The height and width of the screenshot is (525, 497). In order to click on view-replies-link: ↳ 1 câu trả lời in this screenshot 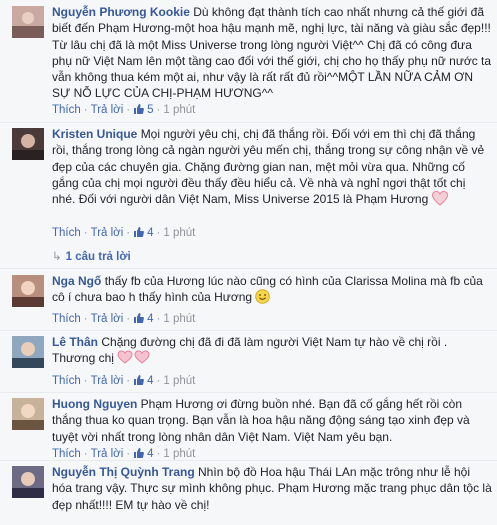, I will do `click(91, 256)`.